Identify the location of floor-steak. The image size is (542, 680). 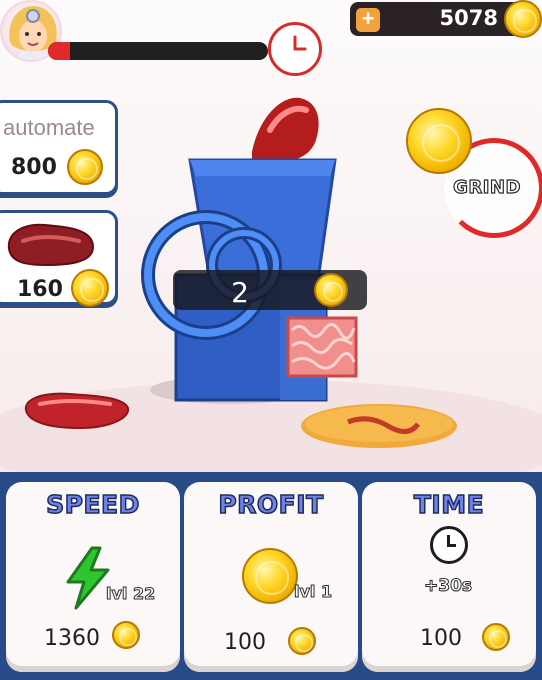
(77, 411).